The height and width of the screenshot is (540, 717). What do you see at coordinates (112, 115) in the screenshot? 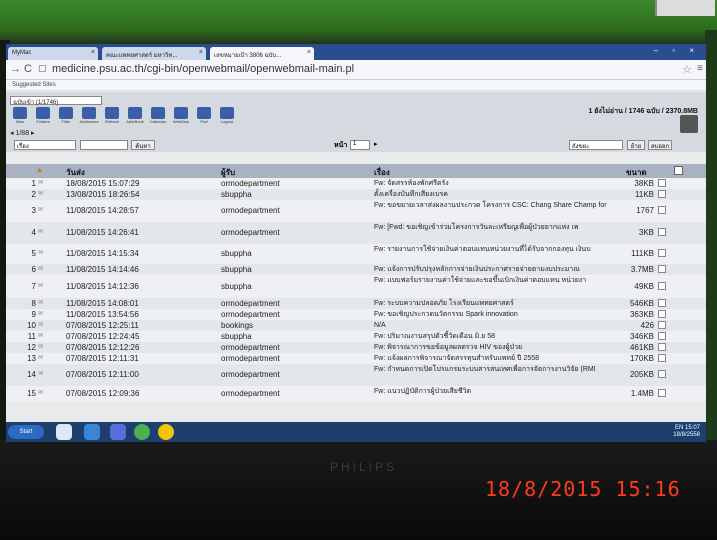
I see `toolbar-button-refresh: Refresh` at bounding box center [112, 115].